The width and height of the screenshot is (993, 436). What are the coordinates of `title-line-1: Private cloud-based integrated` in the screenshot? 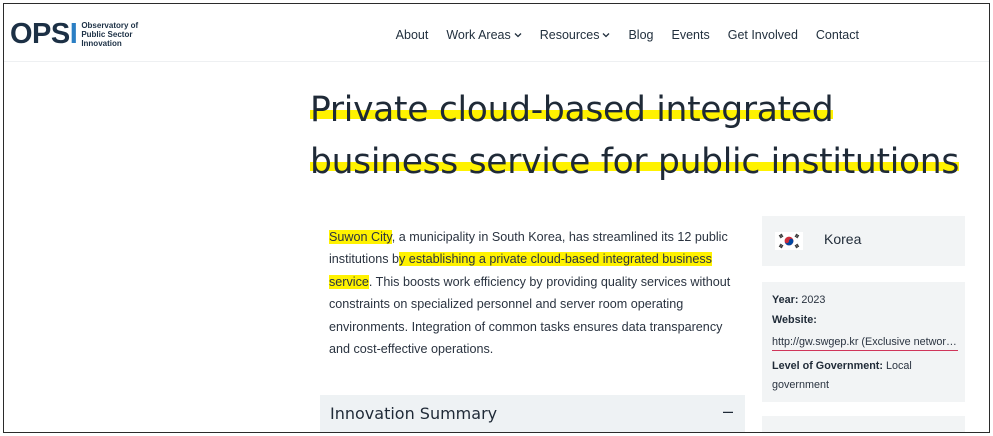 It's located at (634, 110).